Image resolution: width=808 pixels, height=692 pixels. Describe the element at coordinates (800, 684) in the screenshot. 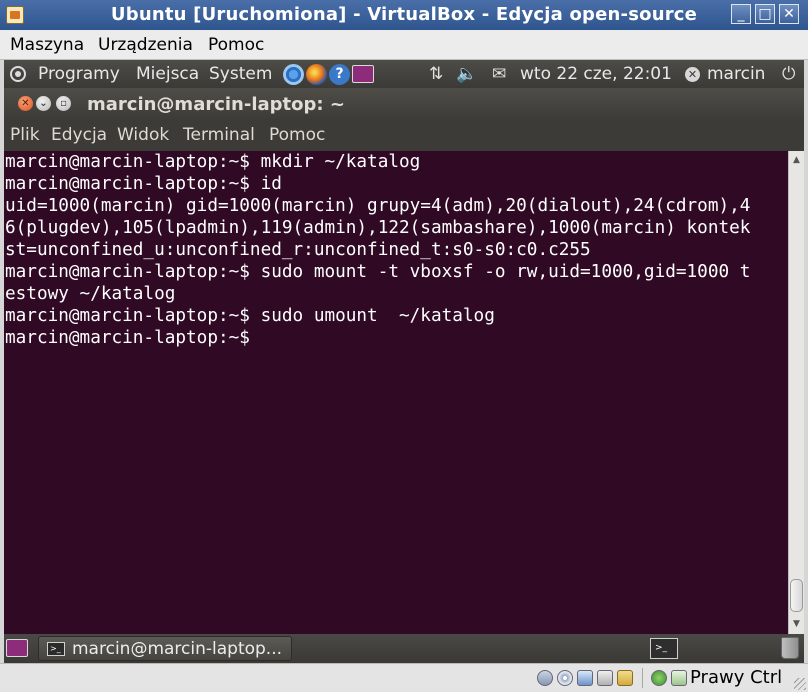

I see `resize-grip-icon` at that location.